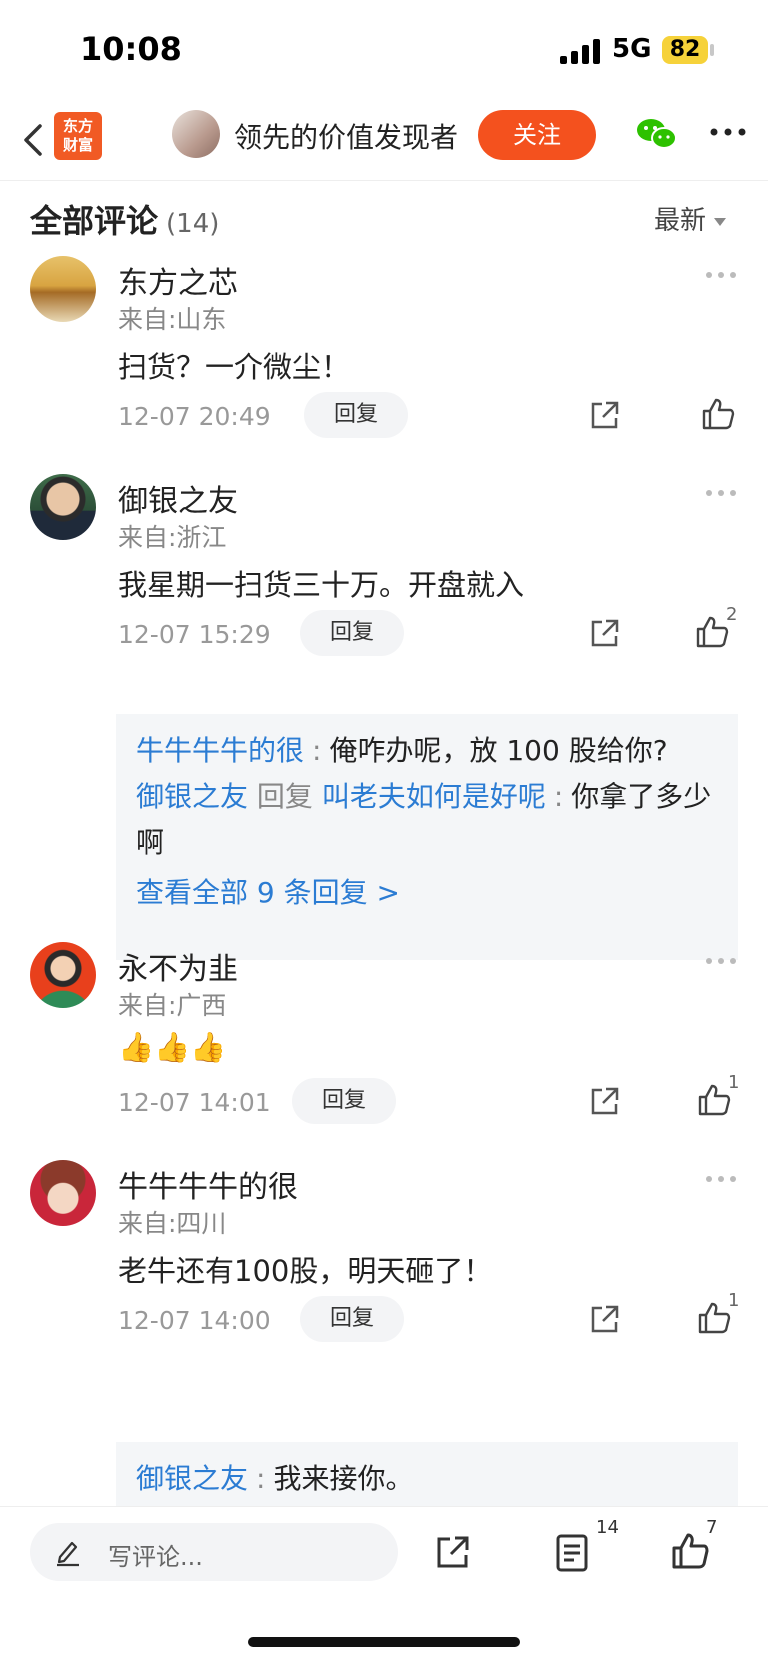 This screenshot has width=768, height=1664. What do you see at coordinates (632, 49) in the screenshot?
I see `network-label: 5G` at bounding box center [632, 49].